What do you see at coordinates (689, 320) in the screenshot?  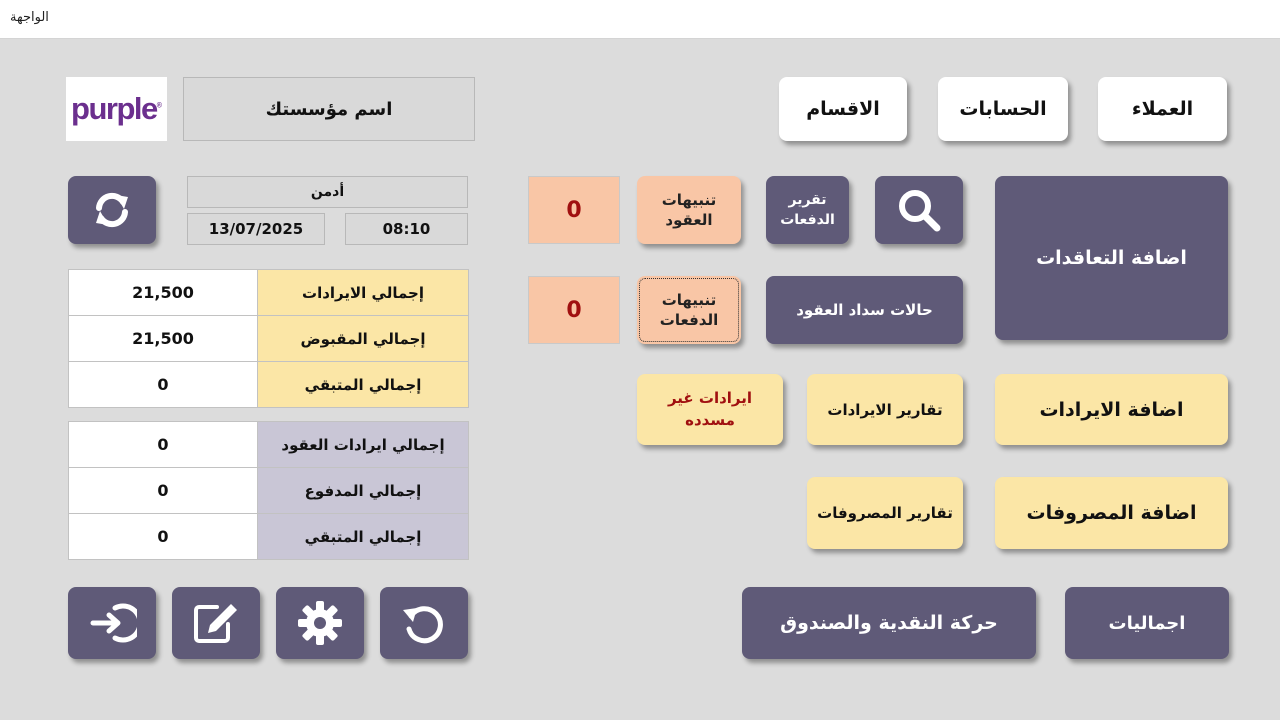 I see `payment-alerts-label-line2: الدفعات` at bounding box center [689, 320].